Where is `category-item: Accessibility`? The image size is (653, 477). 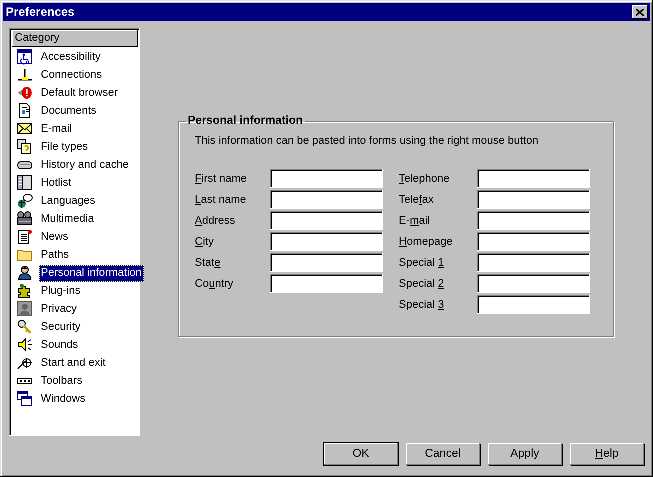
category-item: Accessibility is located at coordinates (71, 57).